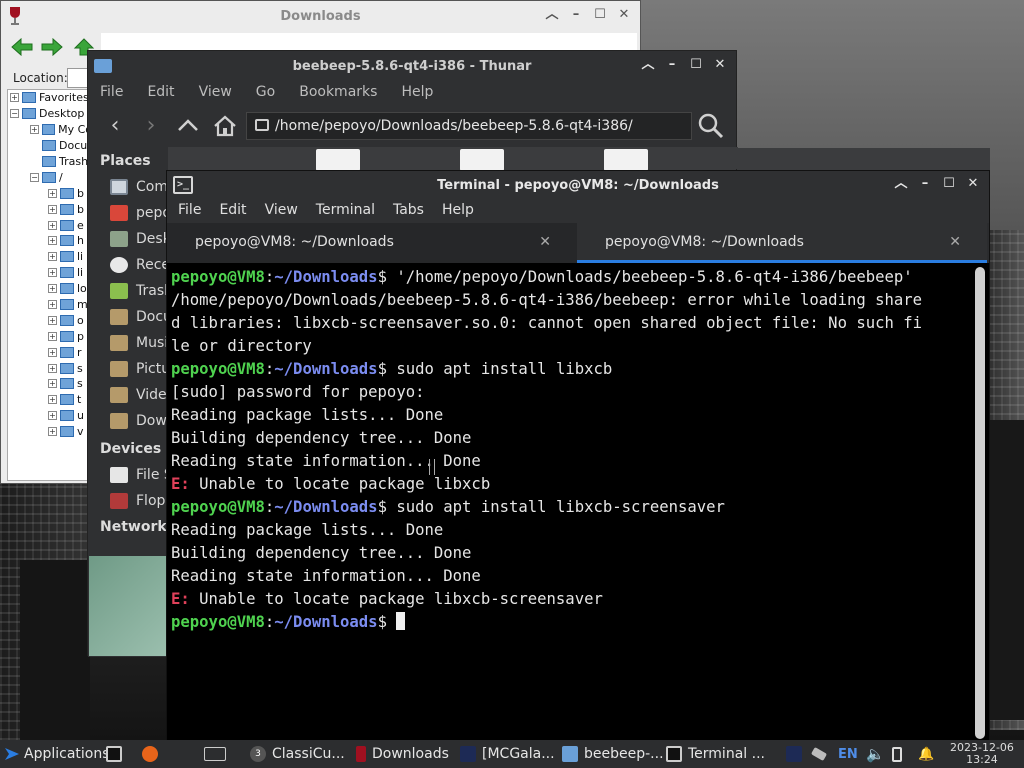 Image resolution: width=1024 pixels, height=768 pixels. Describe the element at coordinates (345, 211) in the screenshot. I see `menu-terminal: Terminal` at that location.